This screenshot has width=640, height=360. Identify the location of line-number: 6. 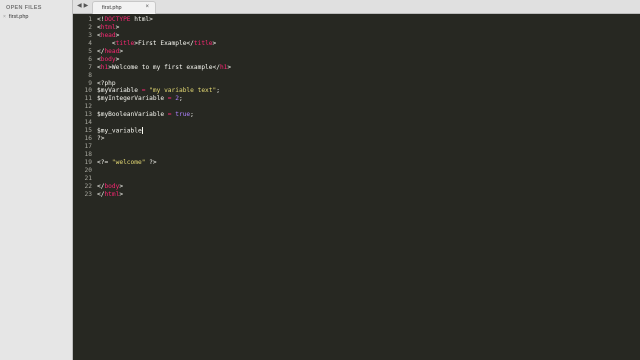
(90, 59).